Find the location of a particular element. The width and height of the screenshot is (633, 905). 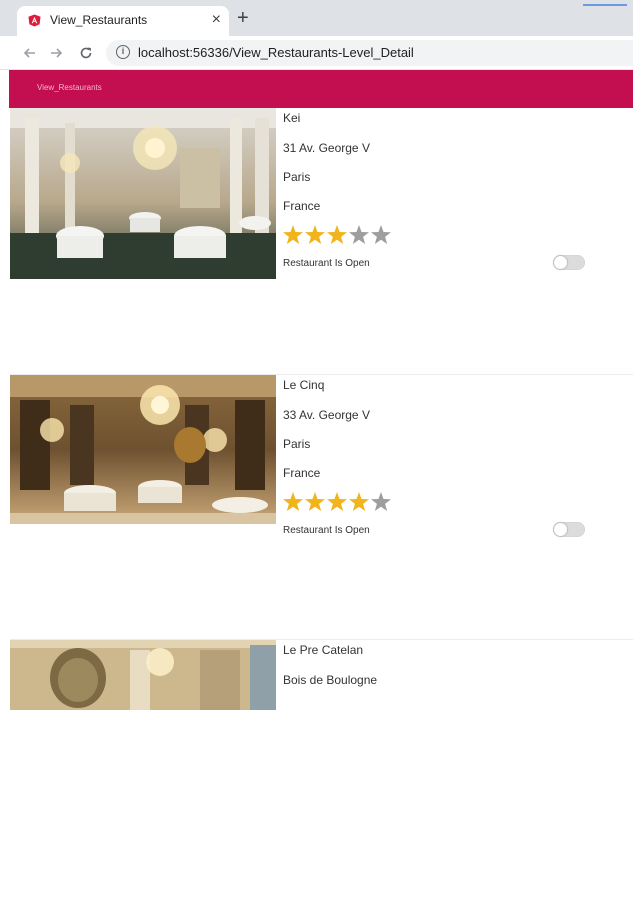

restaurant-name: Le Pre Catelan is located at coordinates (323, 650).